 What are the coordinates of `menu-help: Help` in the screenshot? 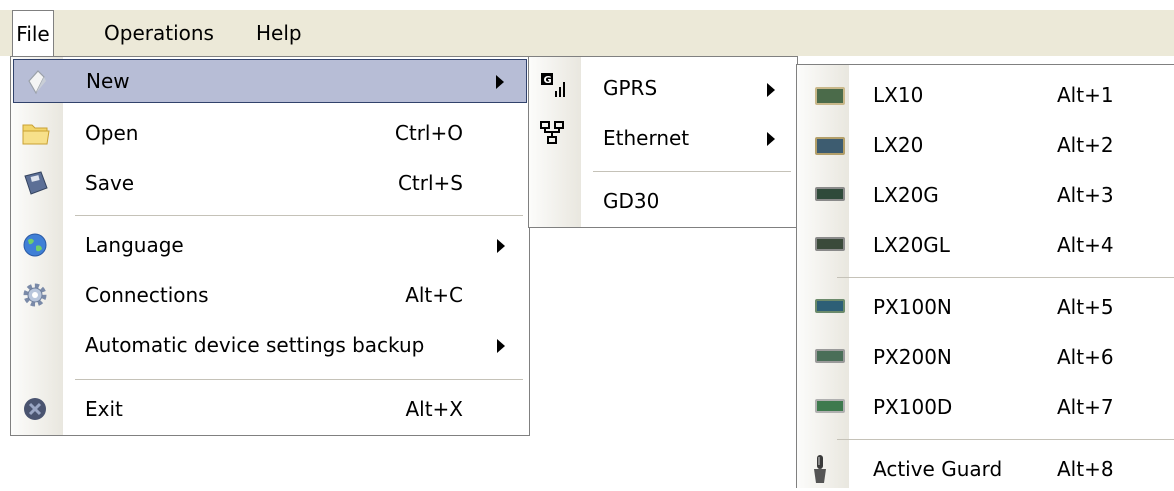 It's located at (279, 33).